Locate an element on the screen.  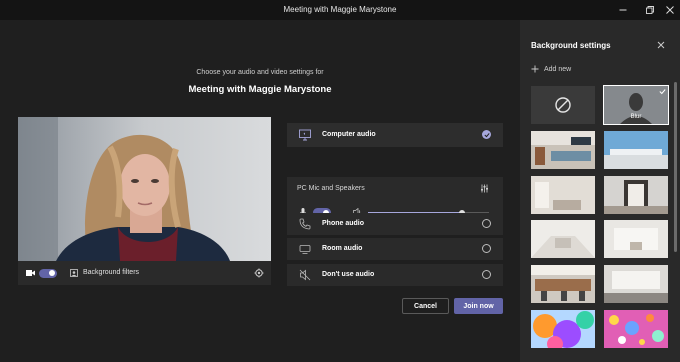
no-audio-icon is located at coordinates (305, 275).